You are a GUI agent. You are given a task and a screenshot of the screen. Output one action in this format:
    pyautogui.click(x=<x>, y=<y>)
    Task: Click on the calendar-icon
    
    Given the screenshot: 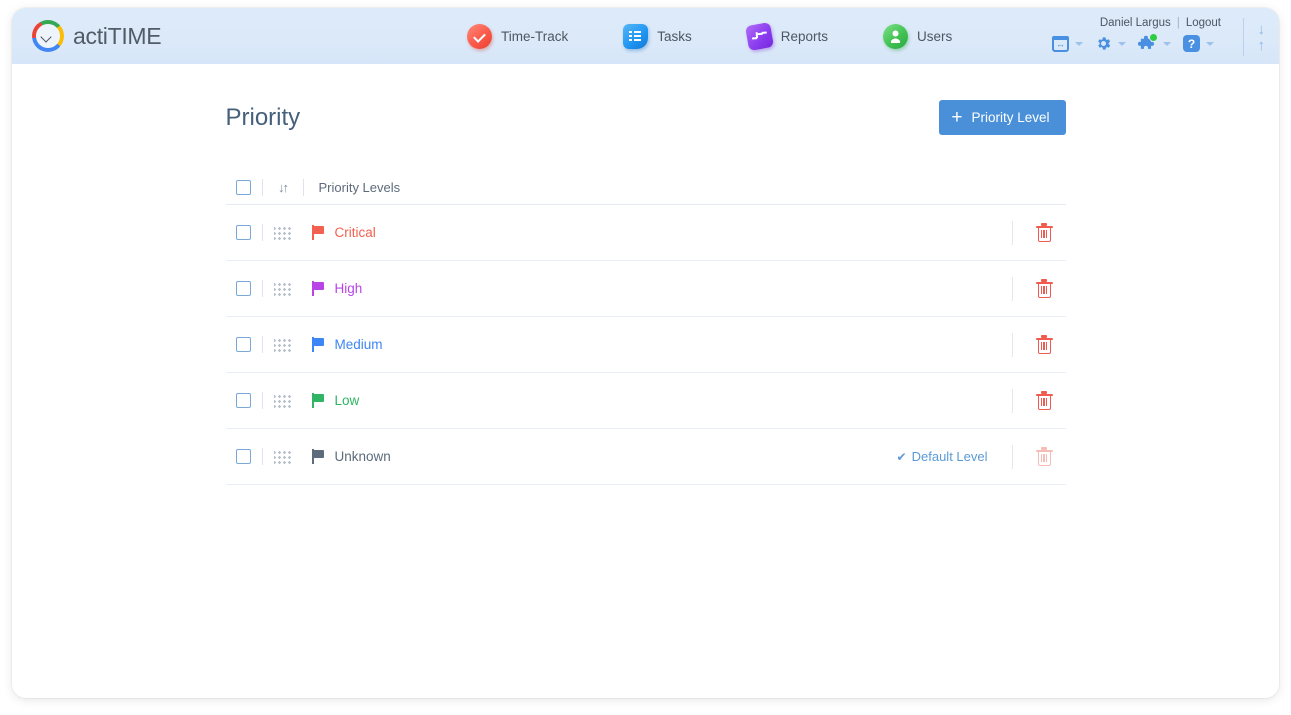 What is the action you would take?
    pyautogui.click(x=1060, y=43)
    